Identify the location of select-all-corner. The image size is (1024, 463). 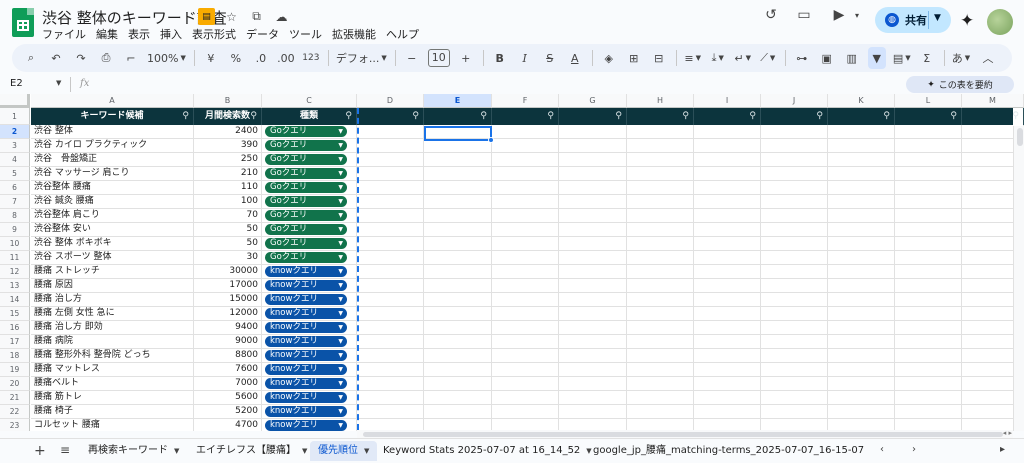
(15, 101).